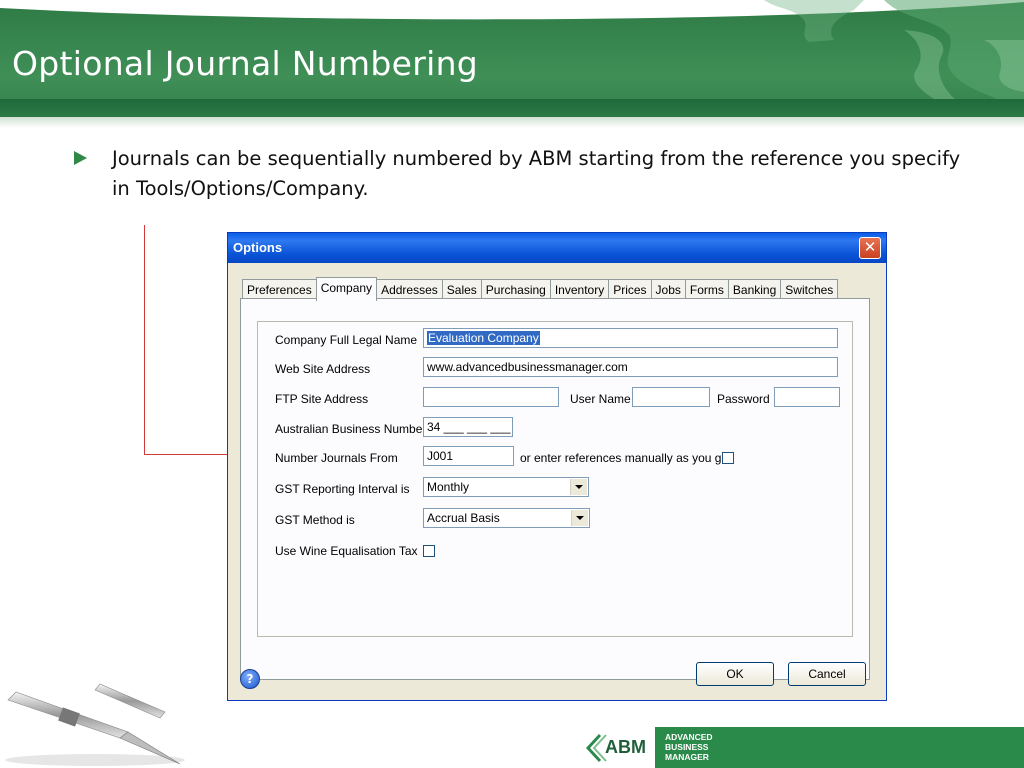  Describe the element at coordinates (448, 487) in the screenshot. I see `gst-interval-value: Monthly` at that location.